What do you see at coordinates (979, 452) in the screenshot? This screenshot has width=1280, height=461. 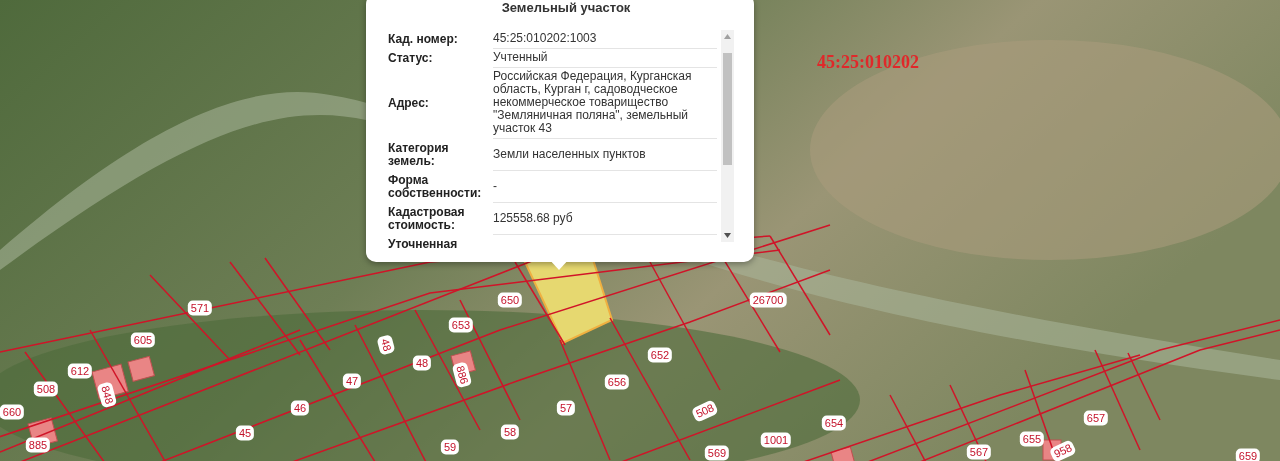 I see `parcel-number-label: 567` at bounding box center [979, 452].